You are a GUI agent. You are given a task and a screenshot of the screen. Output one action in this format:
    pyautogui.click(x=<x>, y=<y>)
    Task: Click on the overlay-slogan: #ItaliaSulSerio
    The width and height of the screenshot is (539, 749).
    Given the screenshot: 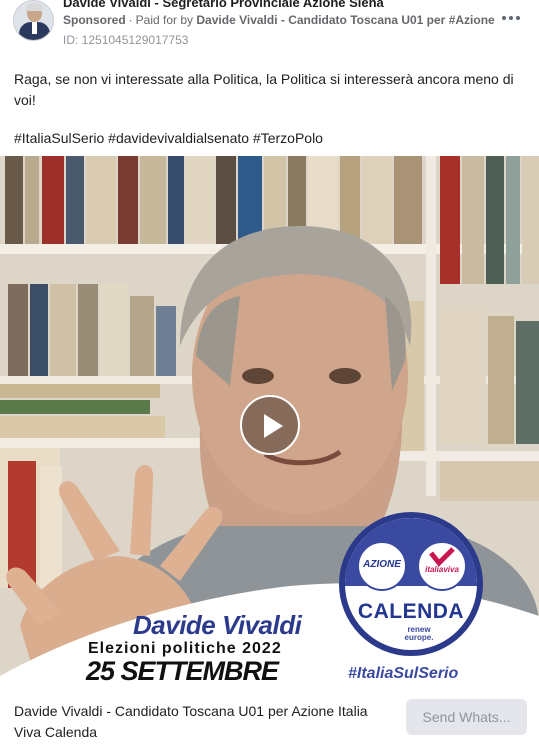 What is the action you would take?
    pyautogui.click(x=403, y=673)
    